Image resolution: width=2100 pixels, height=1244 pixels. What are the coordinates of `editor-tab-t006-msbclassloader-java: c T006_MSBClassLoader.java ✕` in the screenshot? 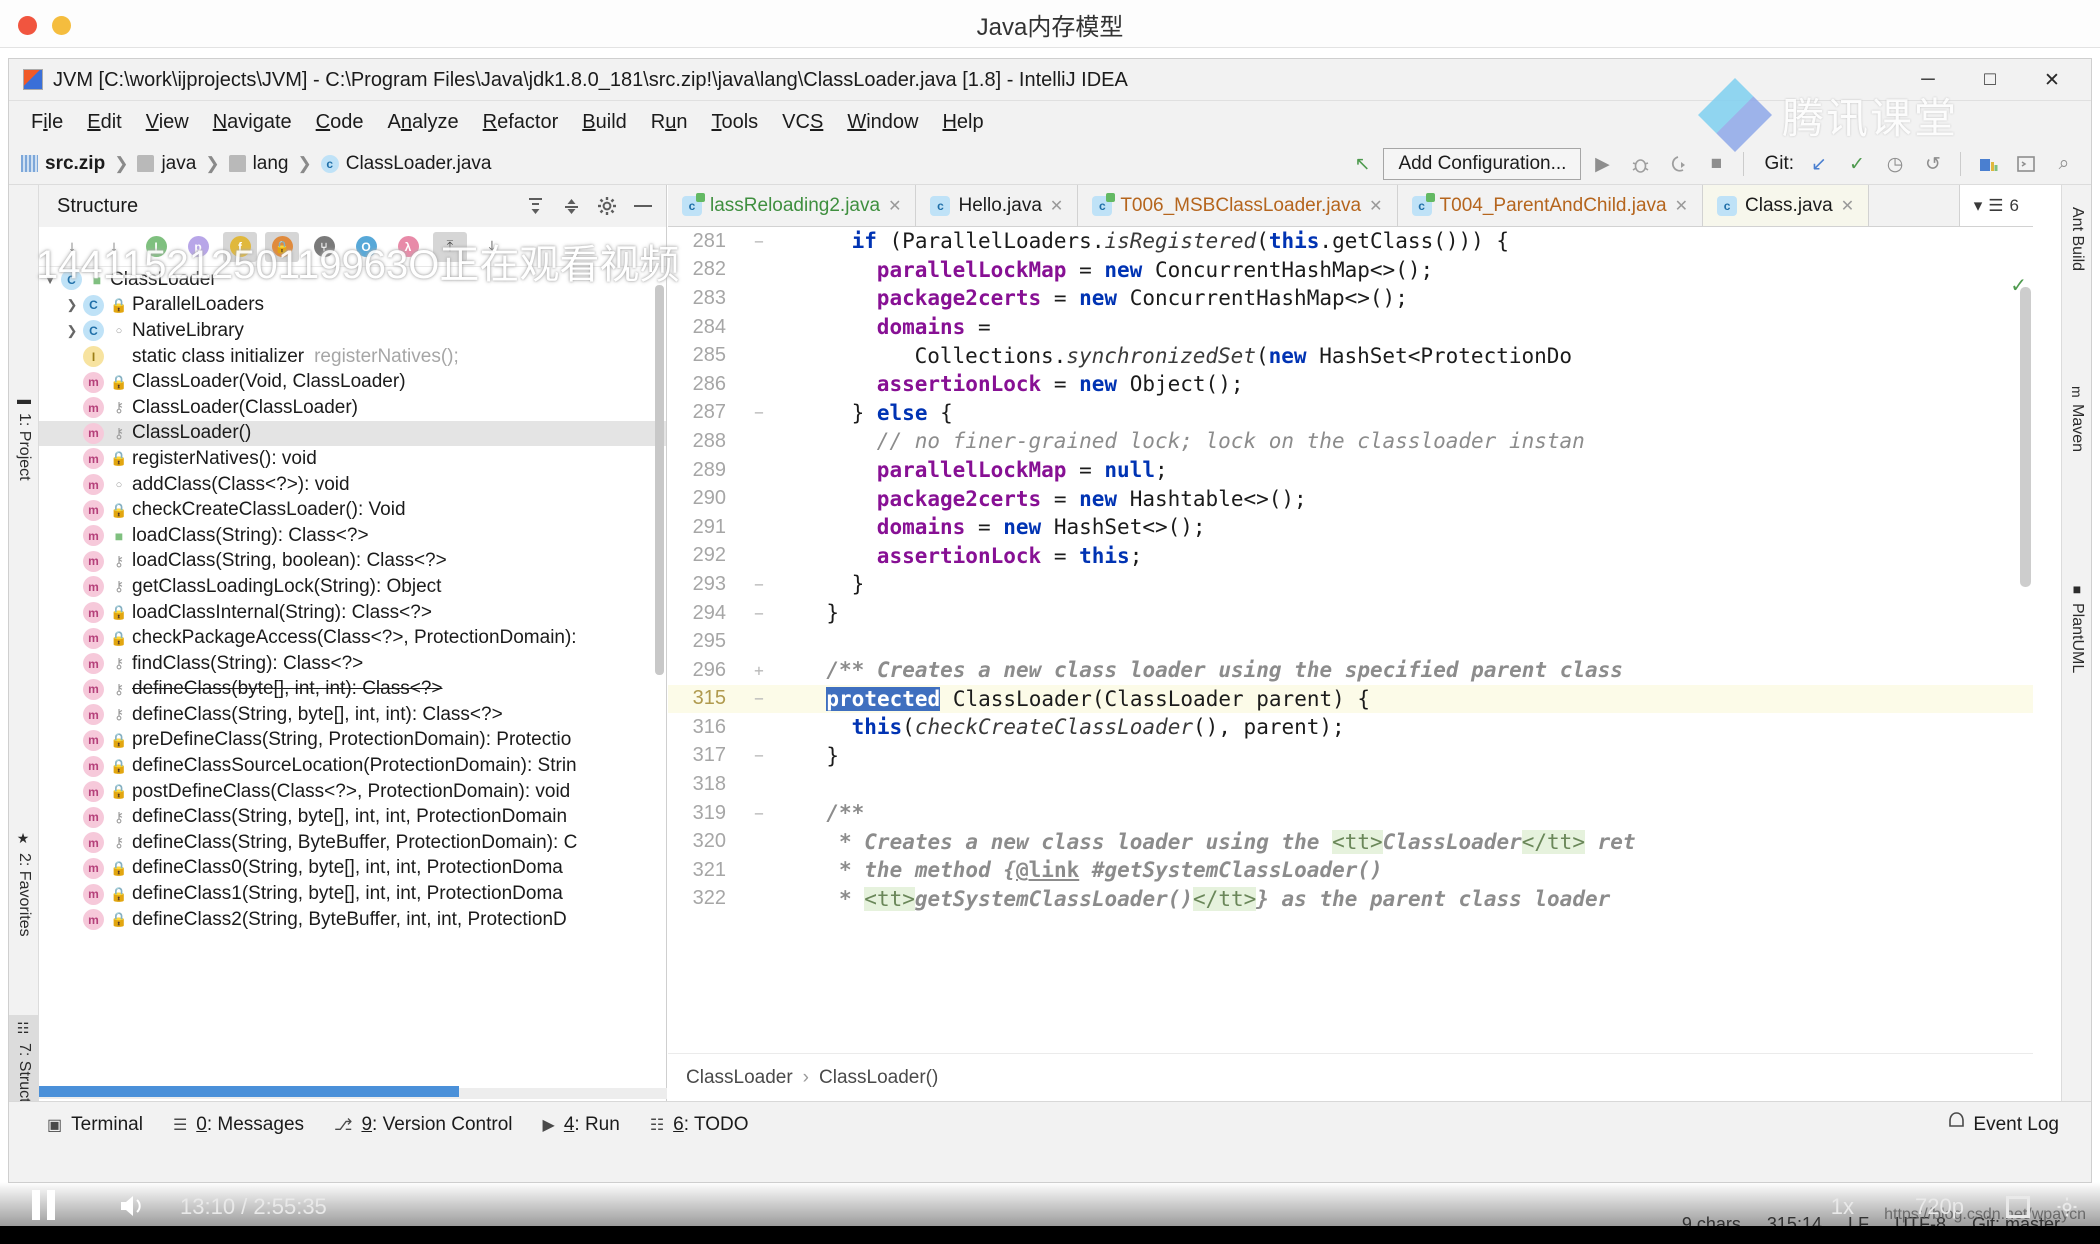 It's located at (1238, 205).